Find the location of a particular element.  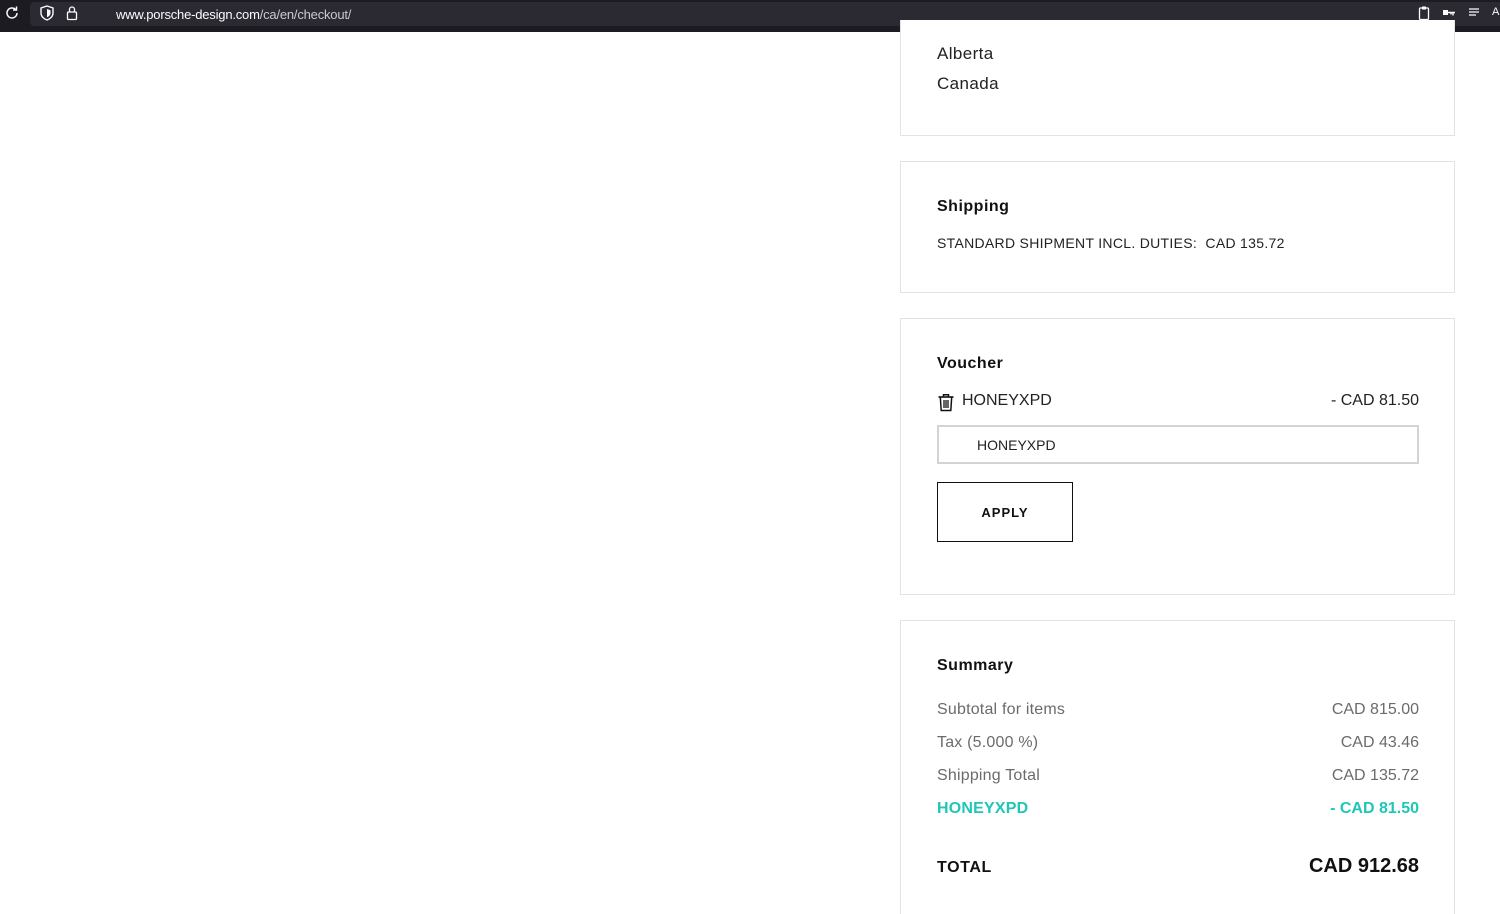

summary-row-shipping: Shipping Total CAD 135.72 is located at coordinates (1178, 778).